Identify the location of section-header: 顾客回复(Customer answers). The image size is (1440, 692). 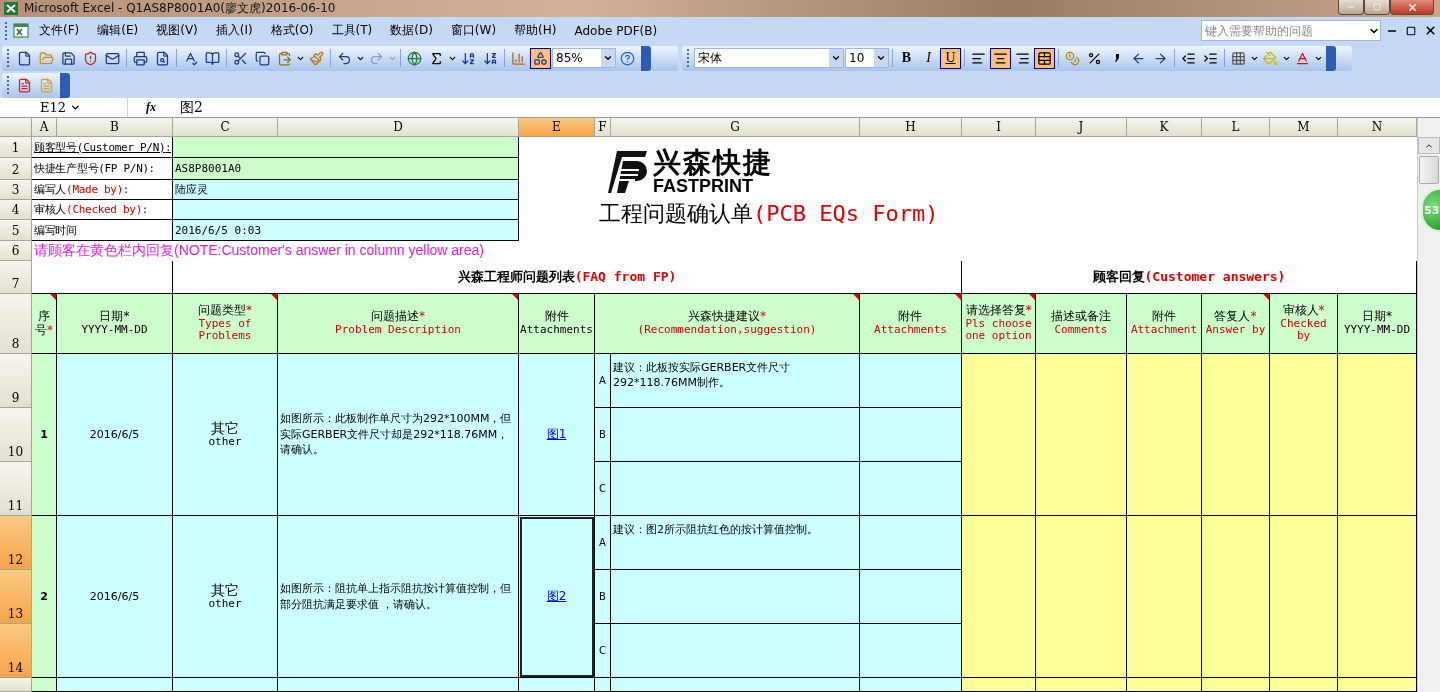
(1189, 277).